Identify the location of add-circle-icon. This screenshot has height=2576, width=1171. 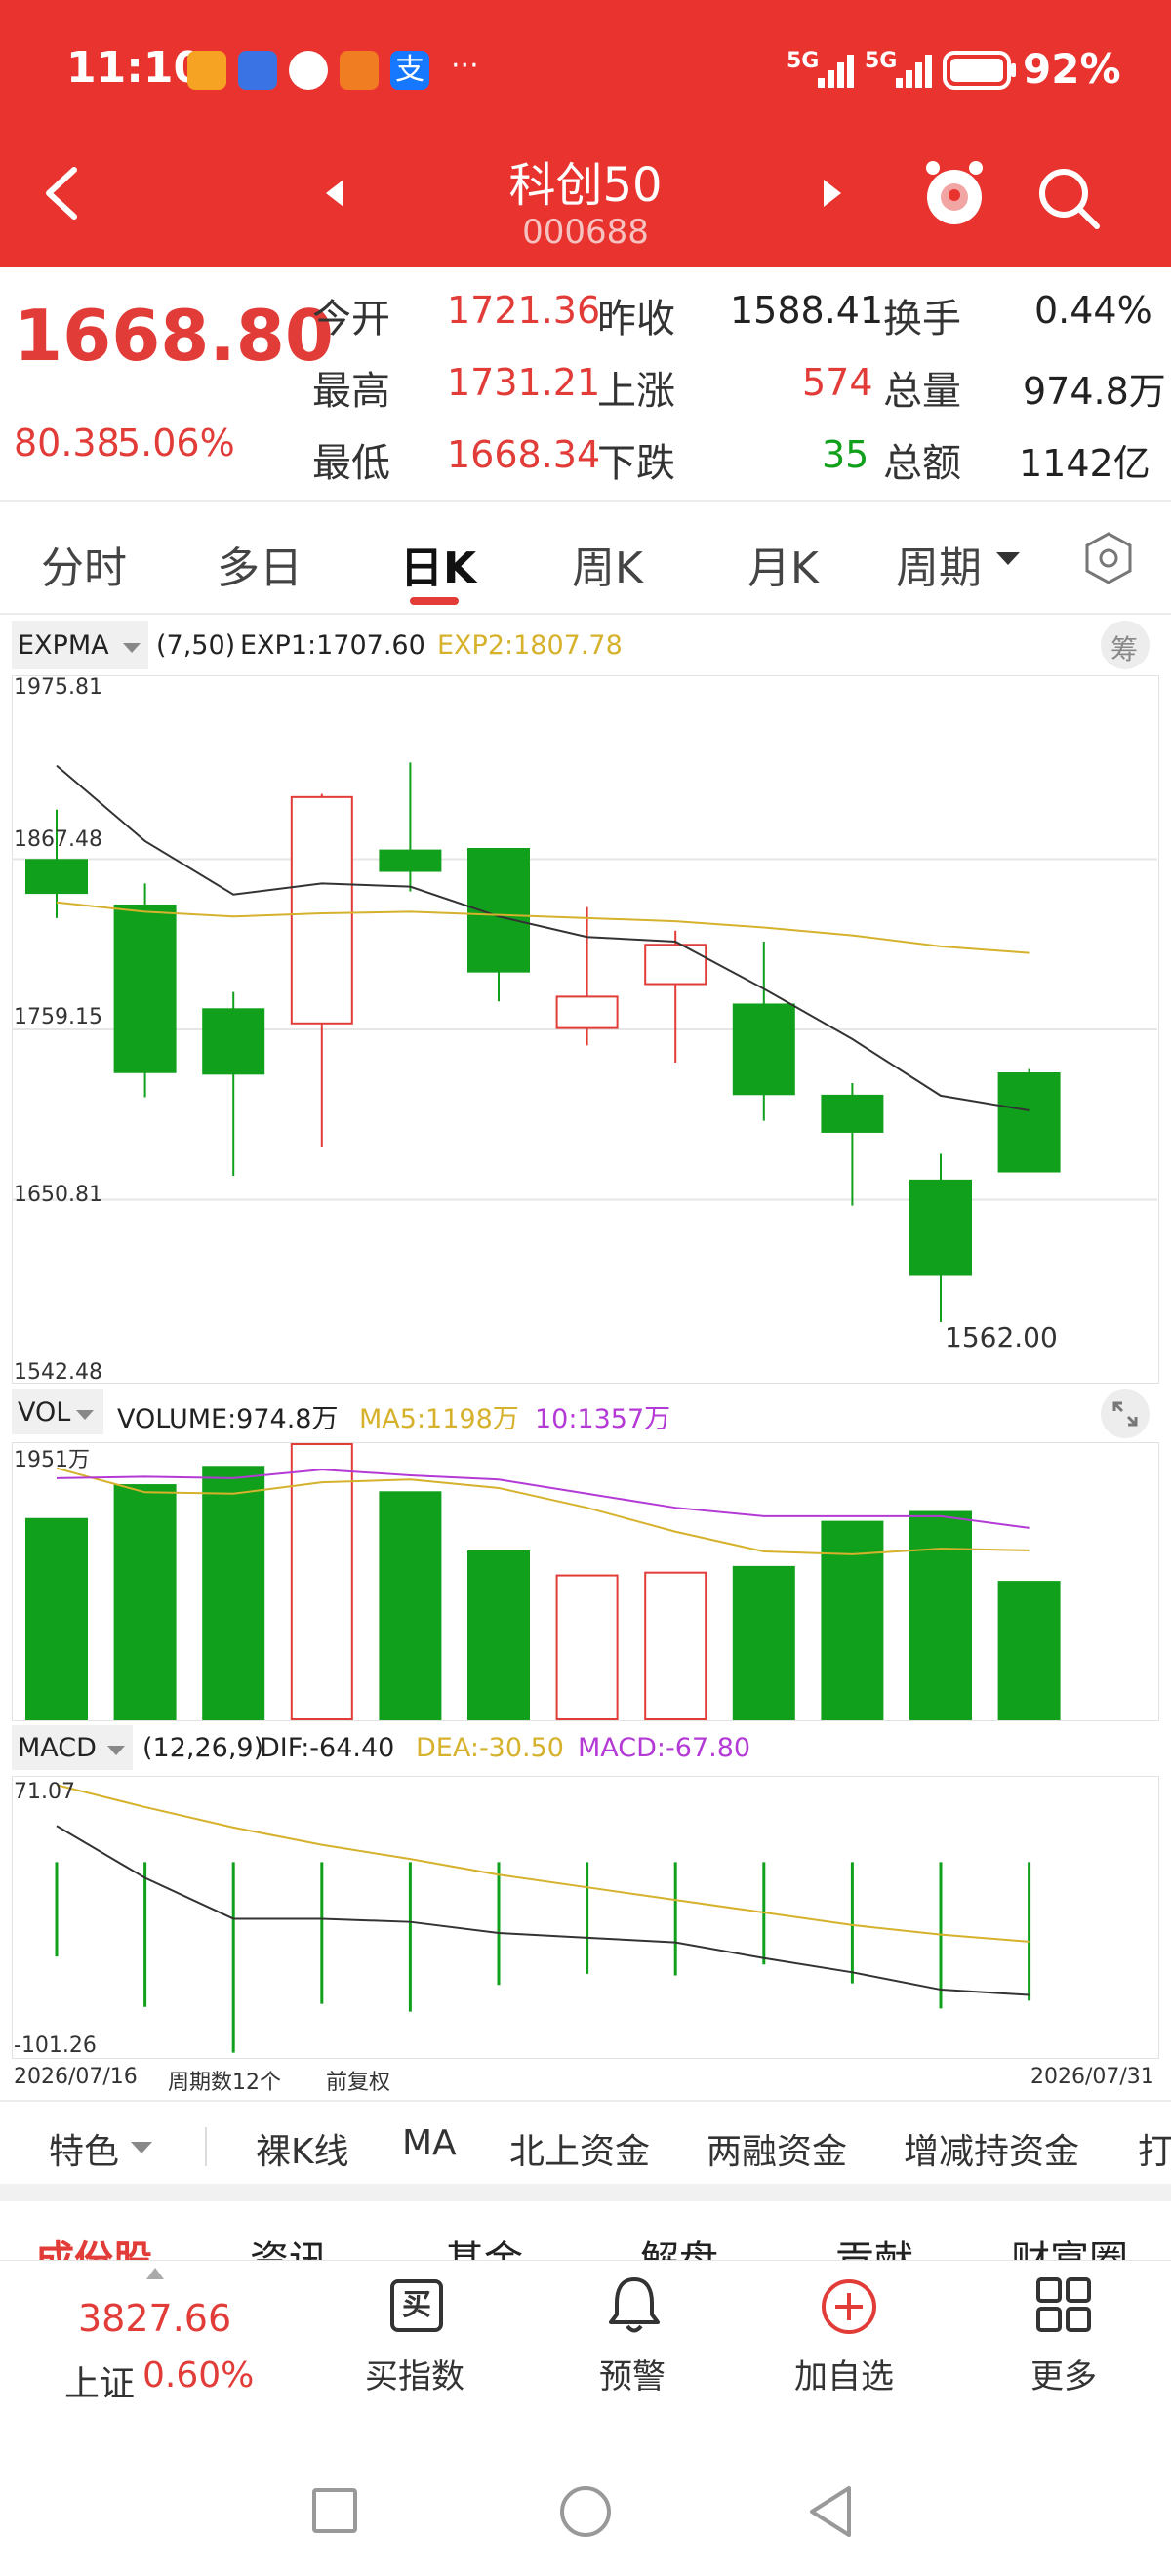
(849, 2306).